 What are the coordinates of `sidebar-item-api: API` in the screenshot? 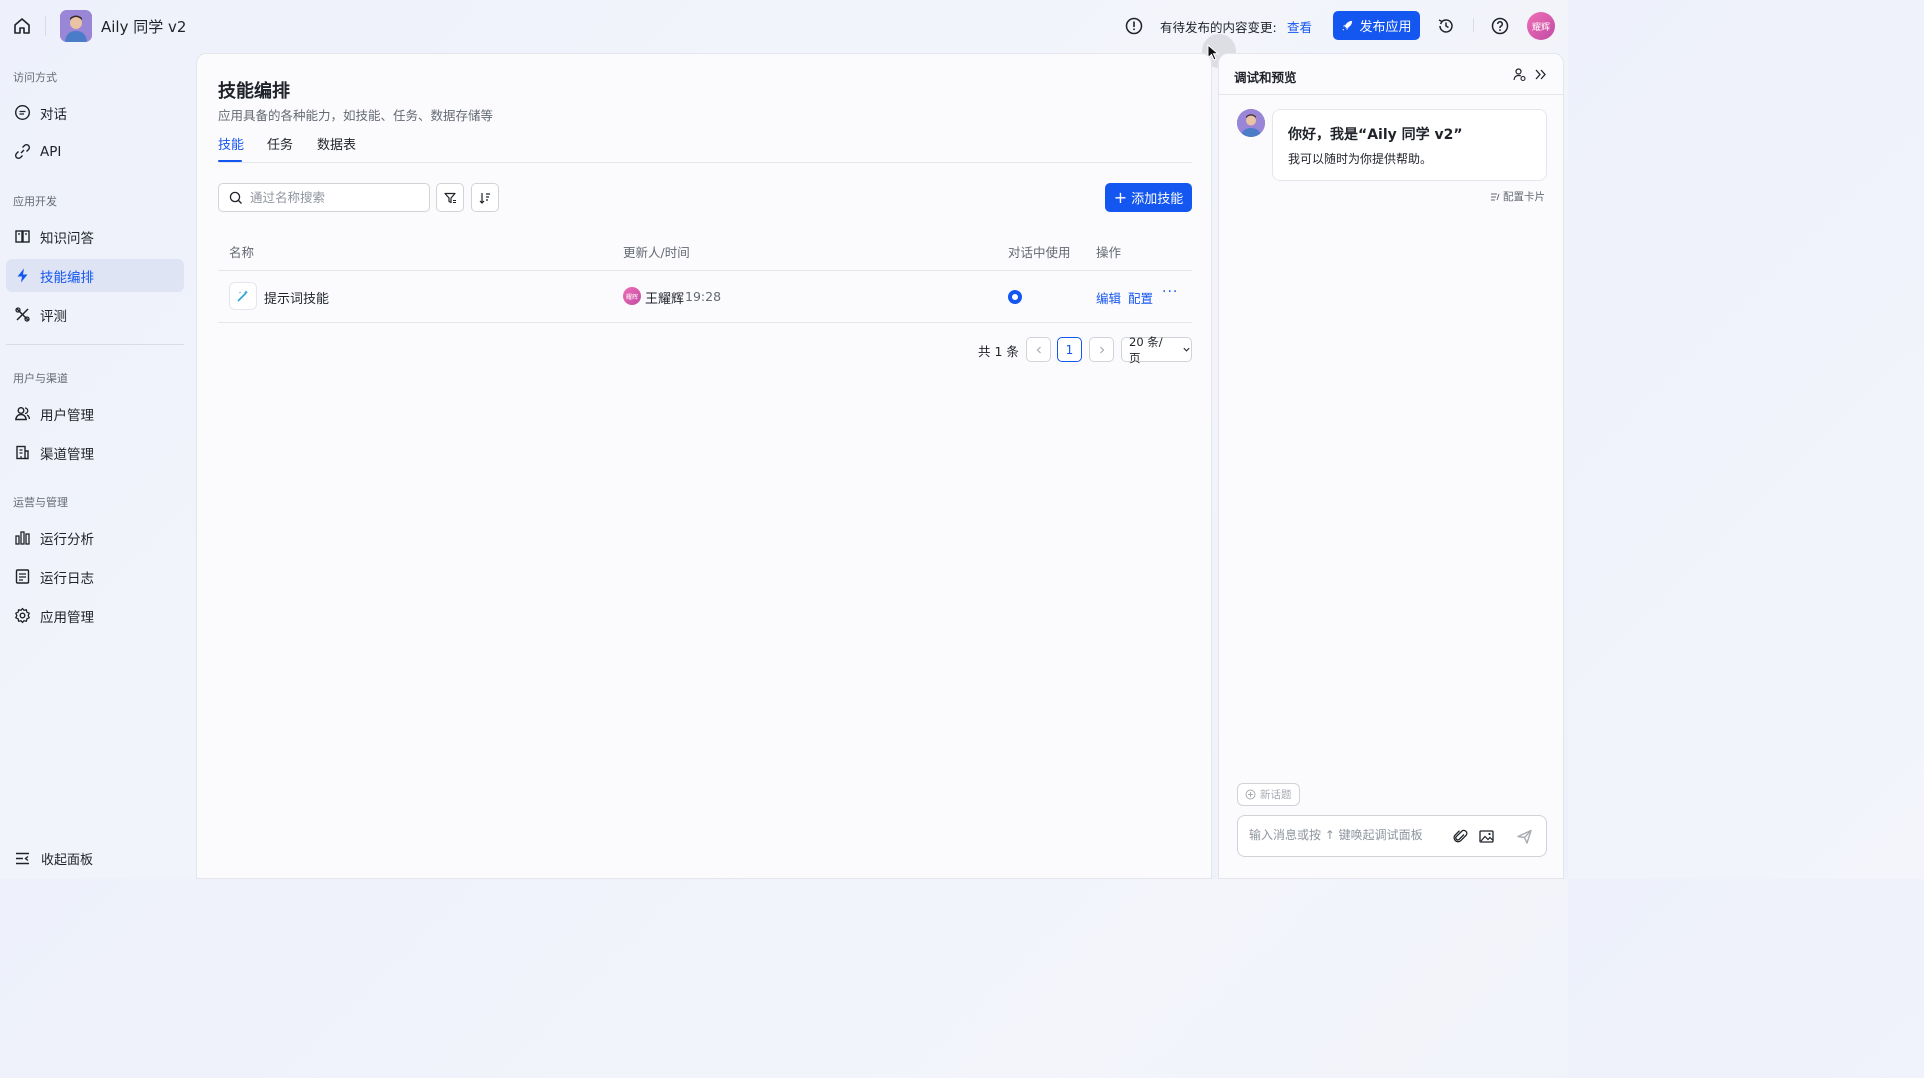 It's located at (95, 151).